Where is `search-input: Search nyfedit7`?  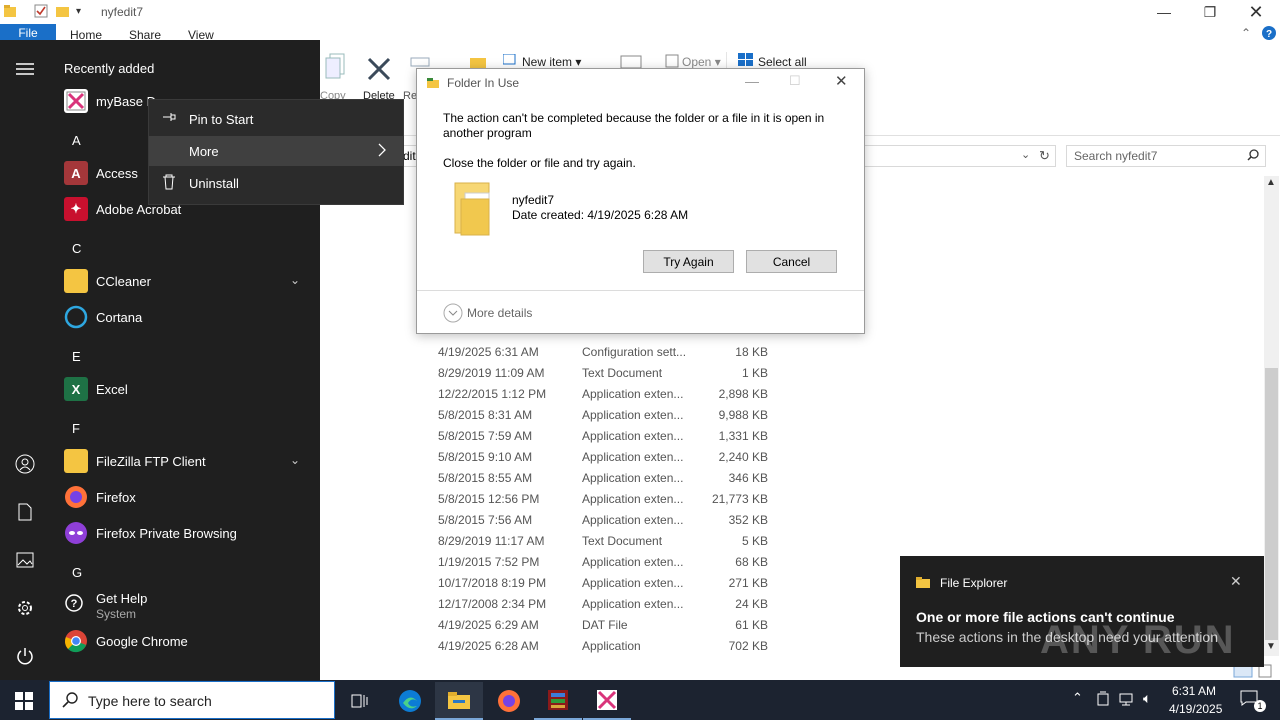
search-input: Search nyfedit7 is located at coordinates (1166, 156).